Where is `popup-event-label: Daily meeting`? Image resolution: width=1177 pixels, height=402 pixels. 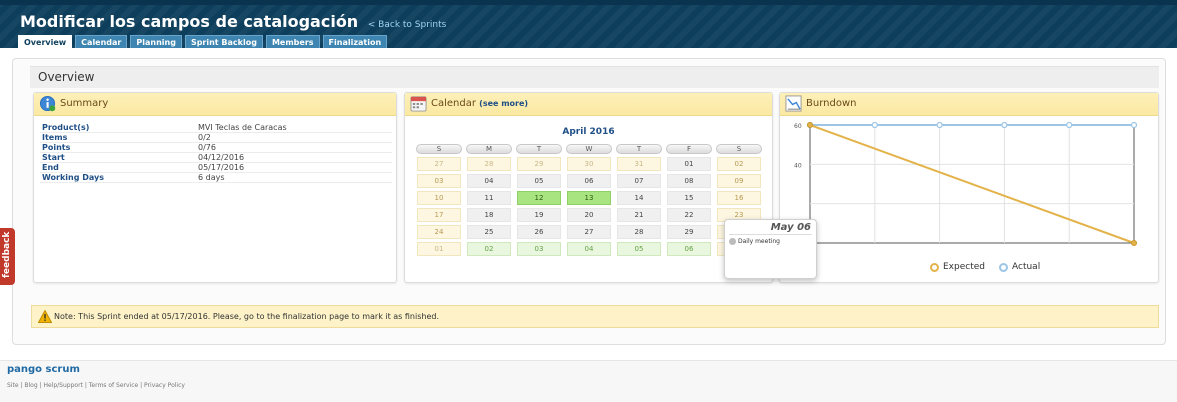
popup-event-label: Daily meeting is located at coordinates (759, 241).